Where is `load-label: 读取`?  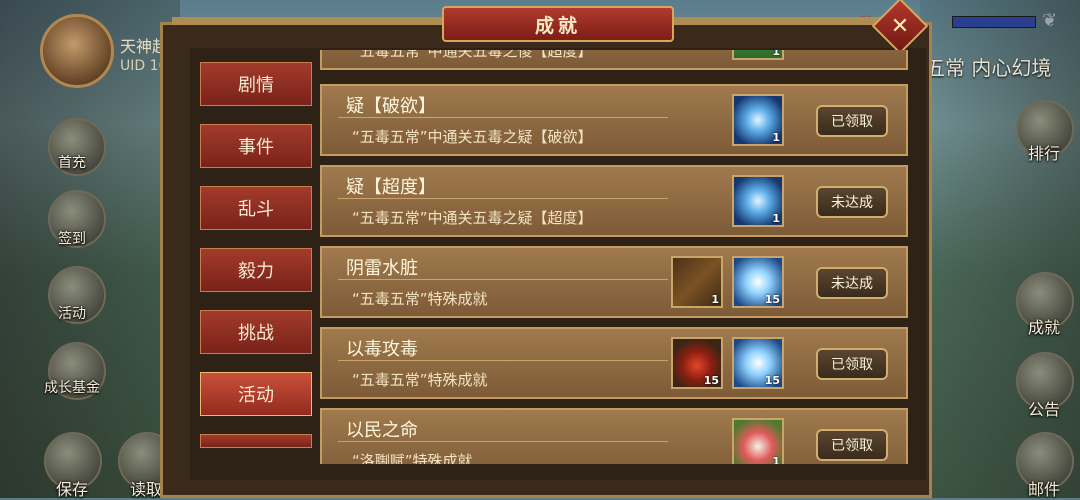 load-label: 读取 is located at coordinates (146, 489).